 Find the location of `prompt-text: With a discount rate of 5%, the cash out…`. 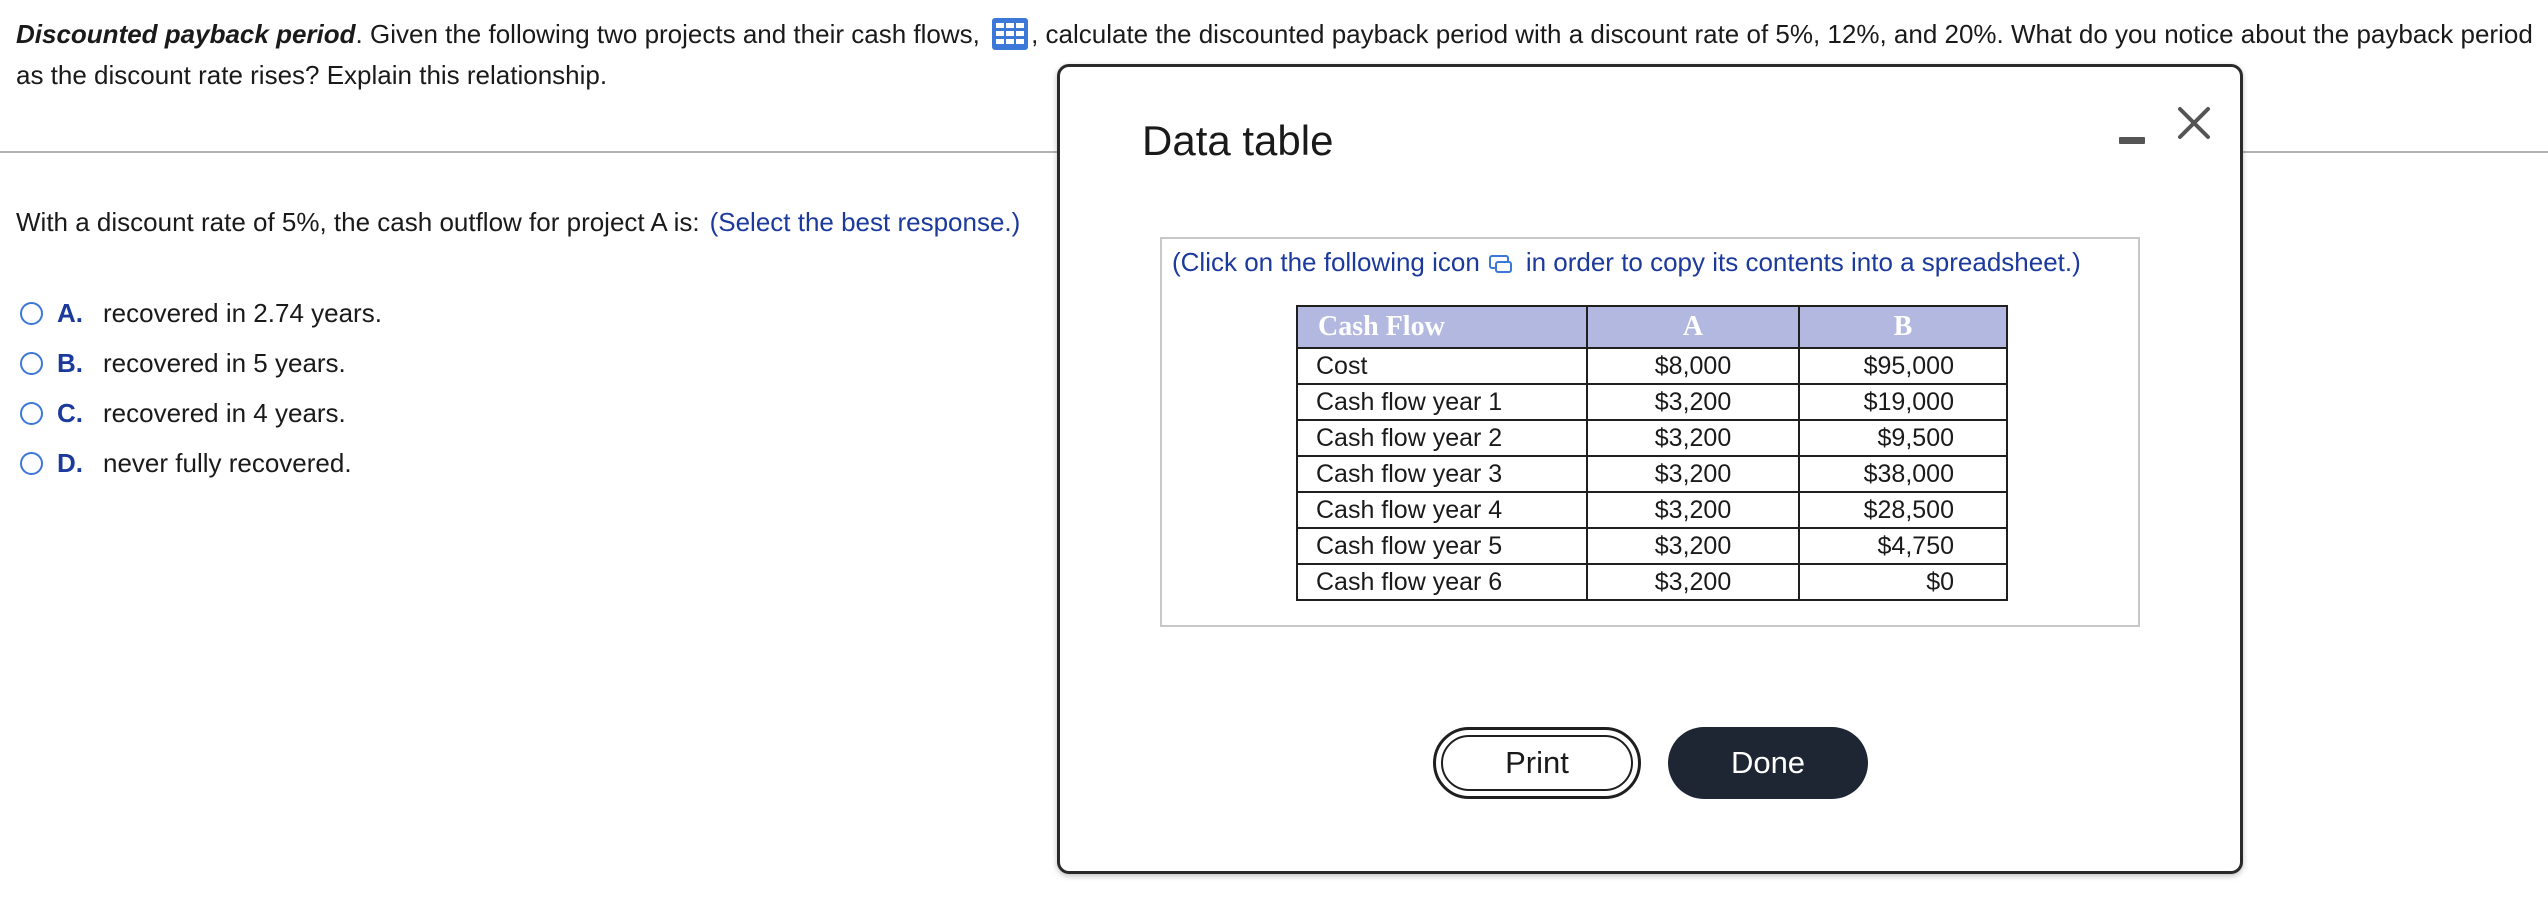

prompt-text: With a discount rate of 5%, the cash out… is located at coordinates (358, 222).